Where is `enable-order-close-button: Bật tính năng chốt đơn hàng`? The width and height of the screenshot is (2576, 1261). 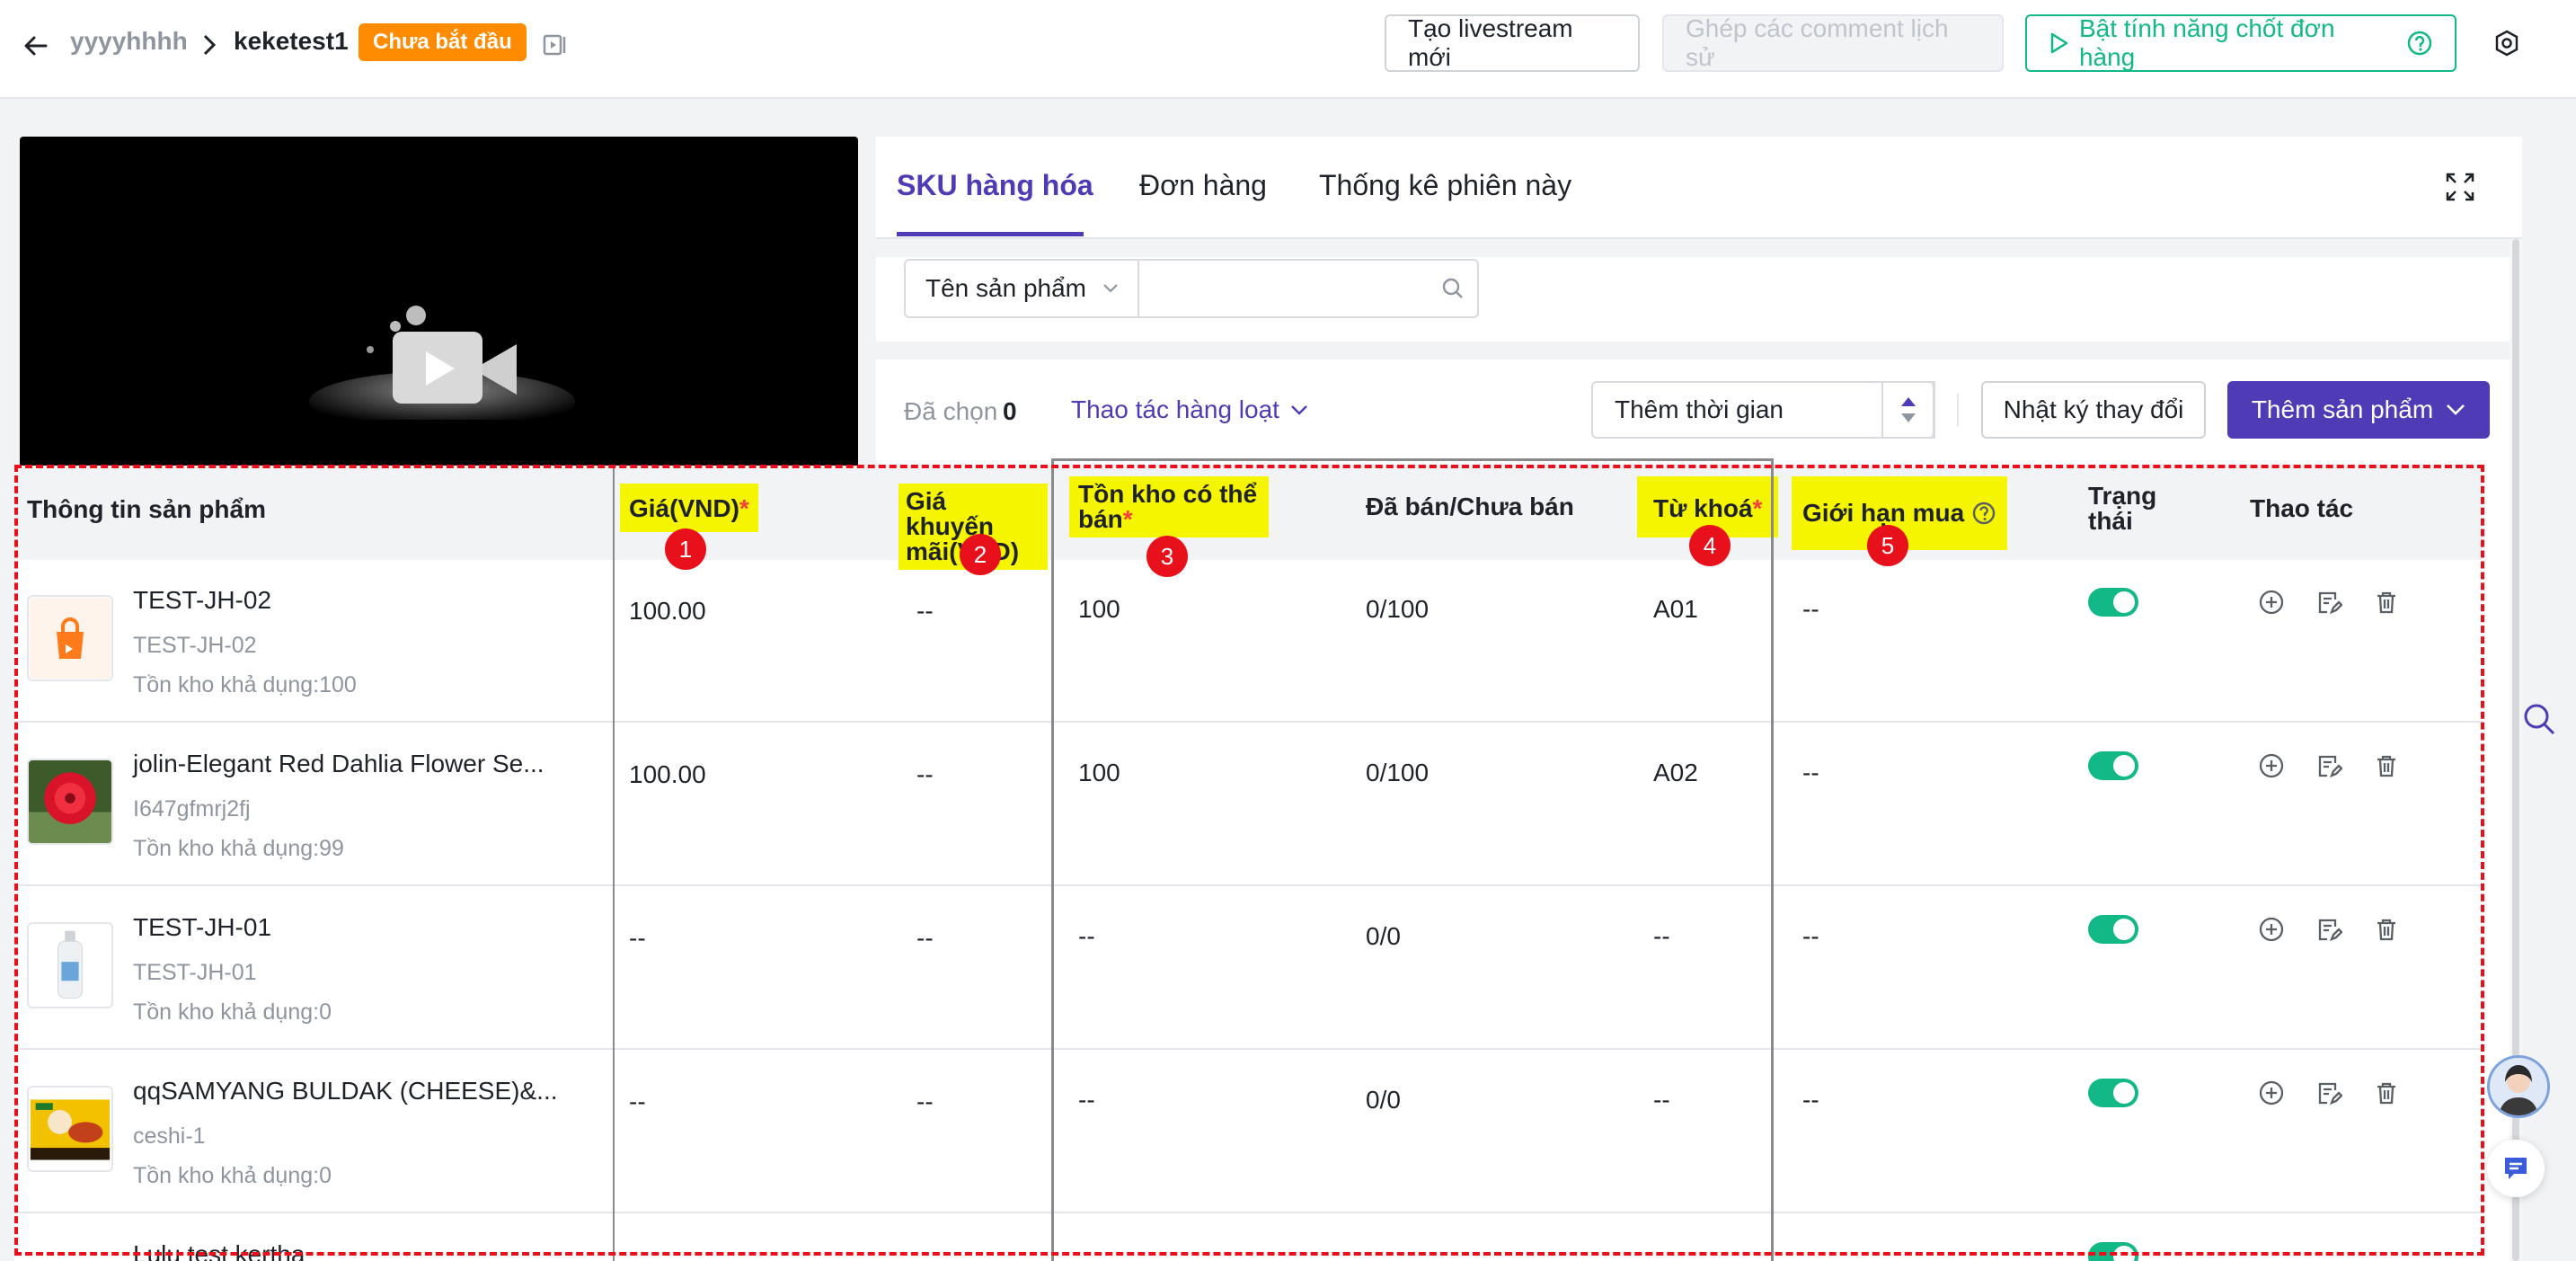
enable-order-close-button: Bật tính năng chốt đơn hàng is located at coordinates (2240, 43).